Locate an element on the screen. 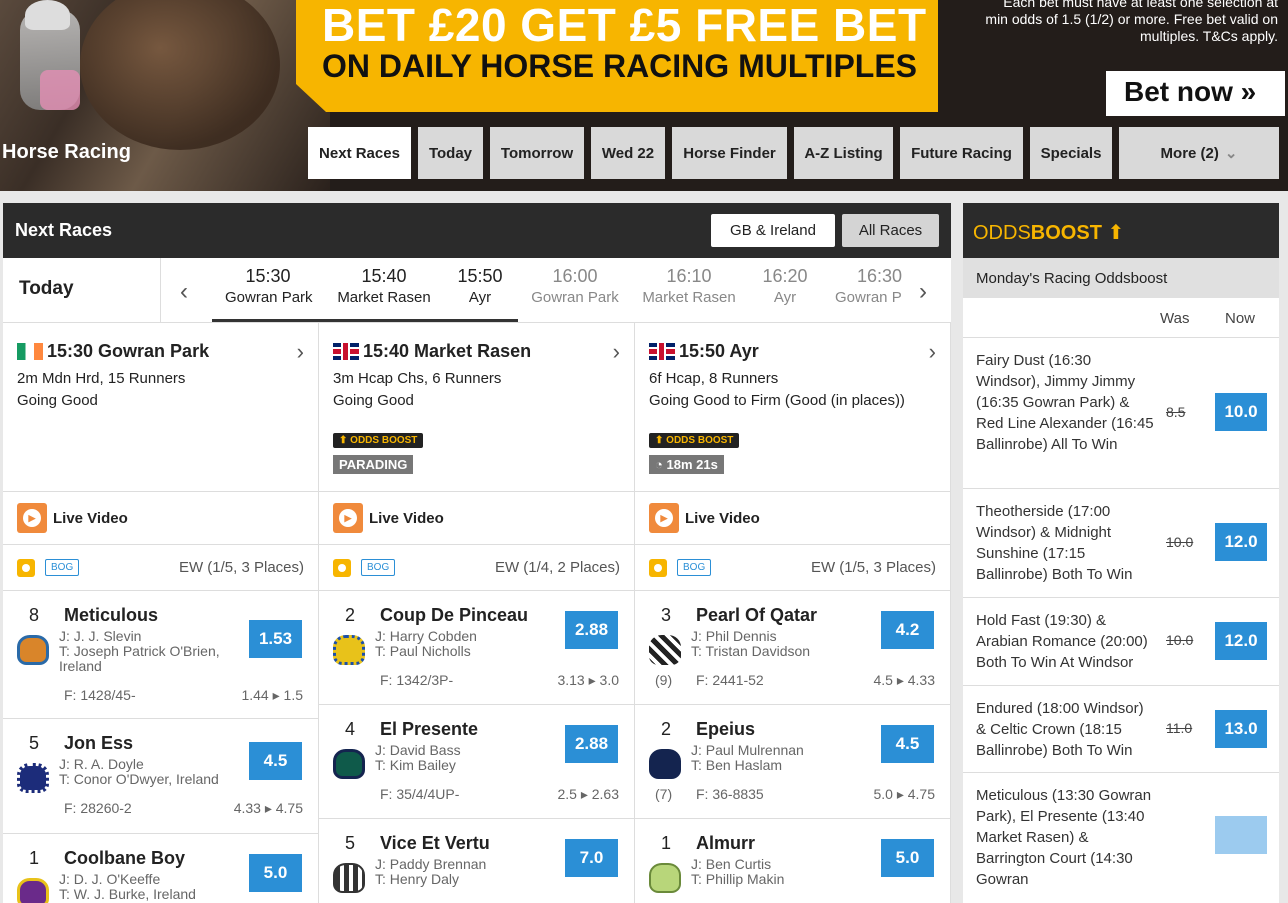  each-way-terms: EW (1/5, 3 Places) is located at coordinates (241, 567).